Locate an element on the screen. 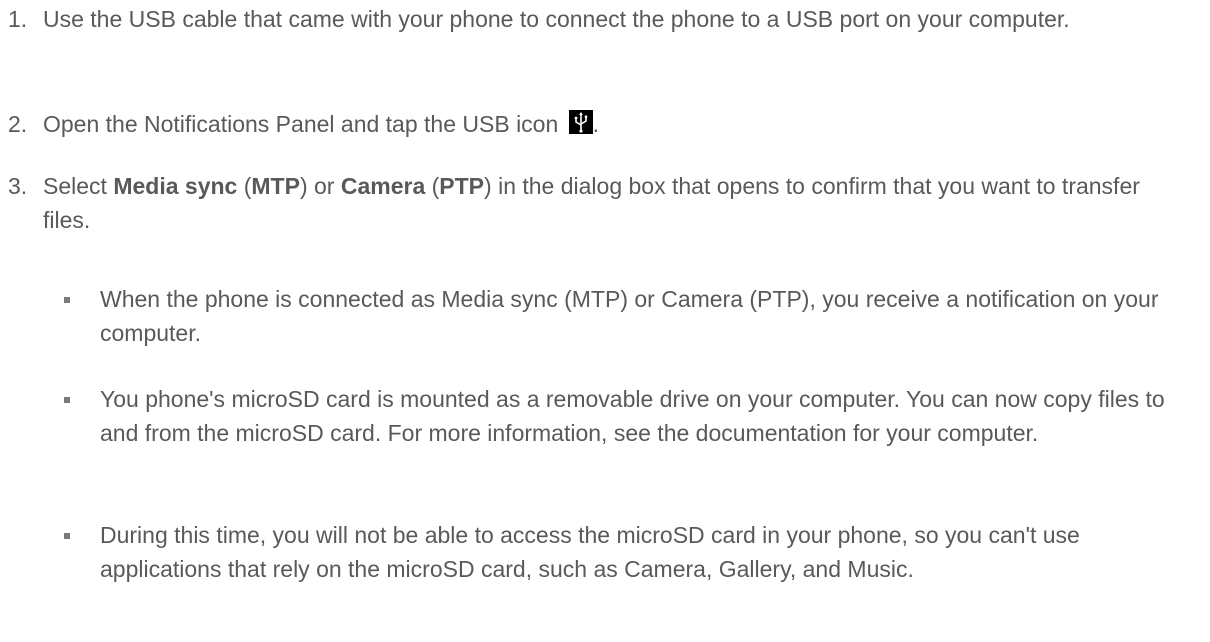 This screenshot has width=1210, height=642. usb-icon is located at coordinates (580, 122).